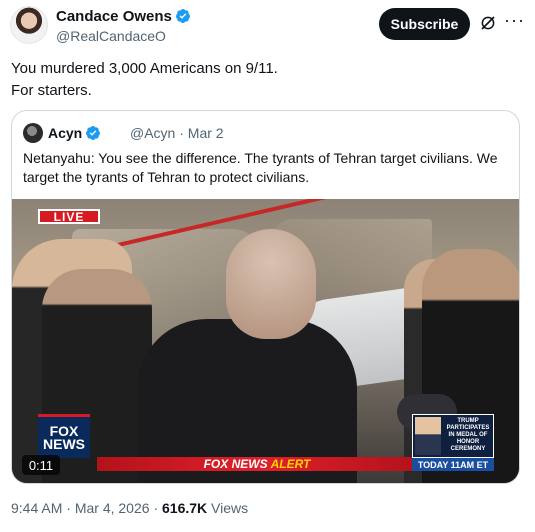  Describe the element at coordinates (453, 464) in the screenshot. I see `promo-time: TODAY 11AM ET` at that location.